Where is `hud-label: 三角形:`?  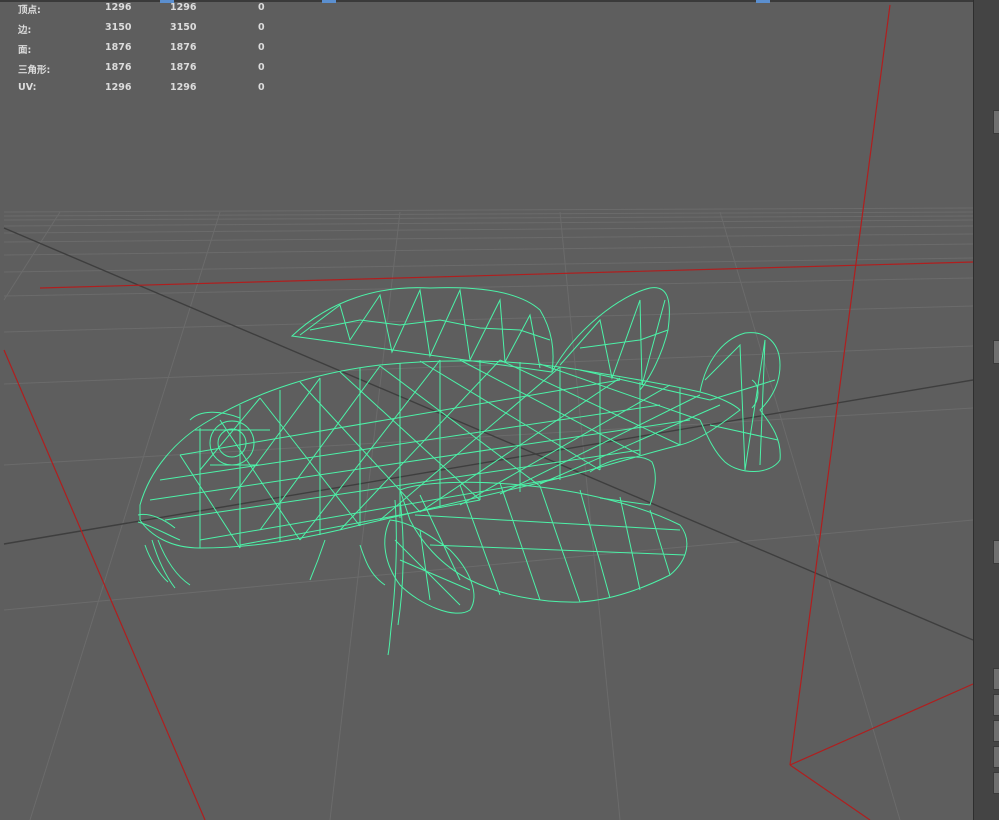 hud-label: 三角形: is located at coordinates (34, 70).